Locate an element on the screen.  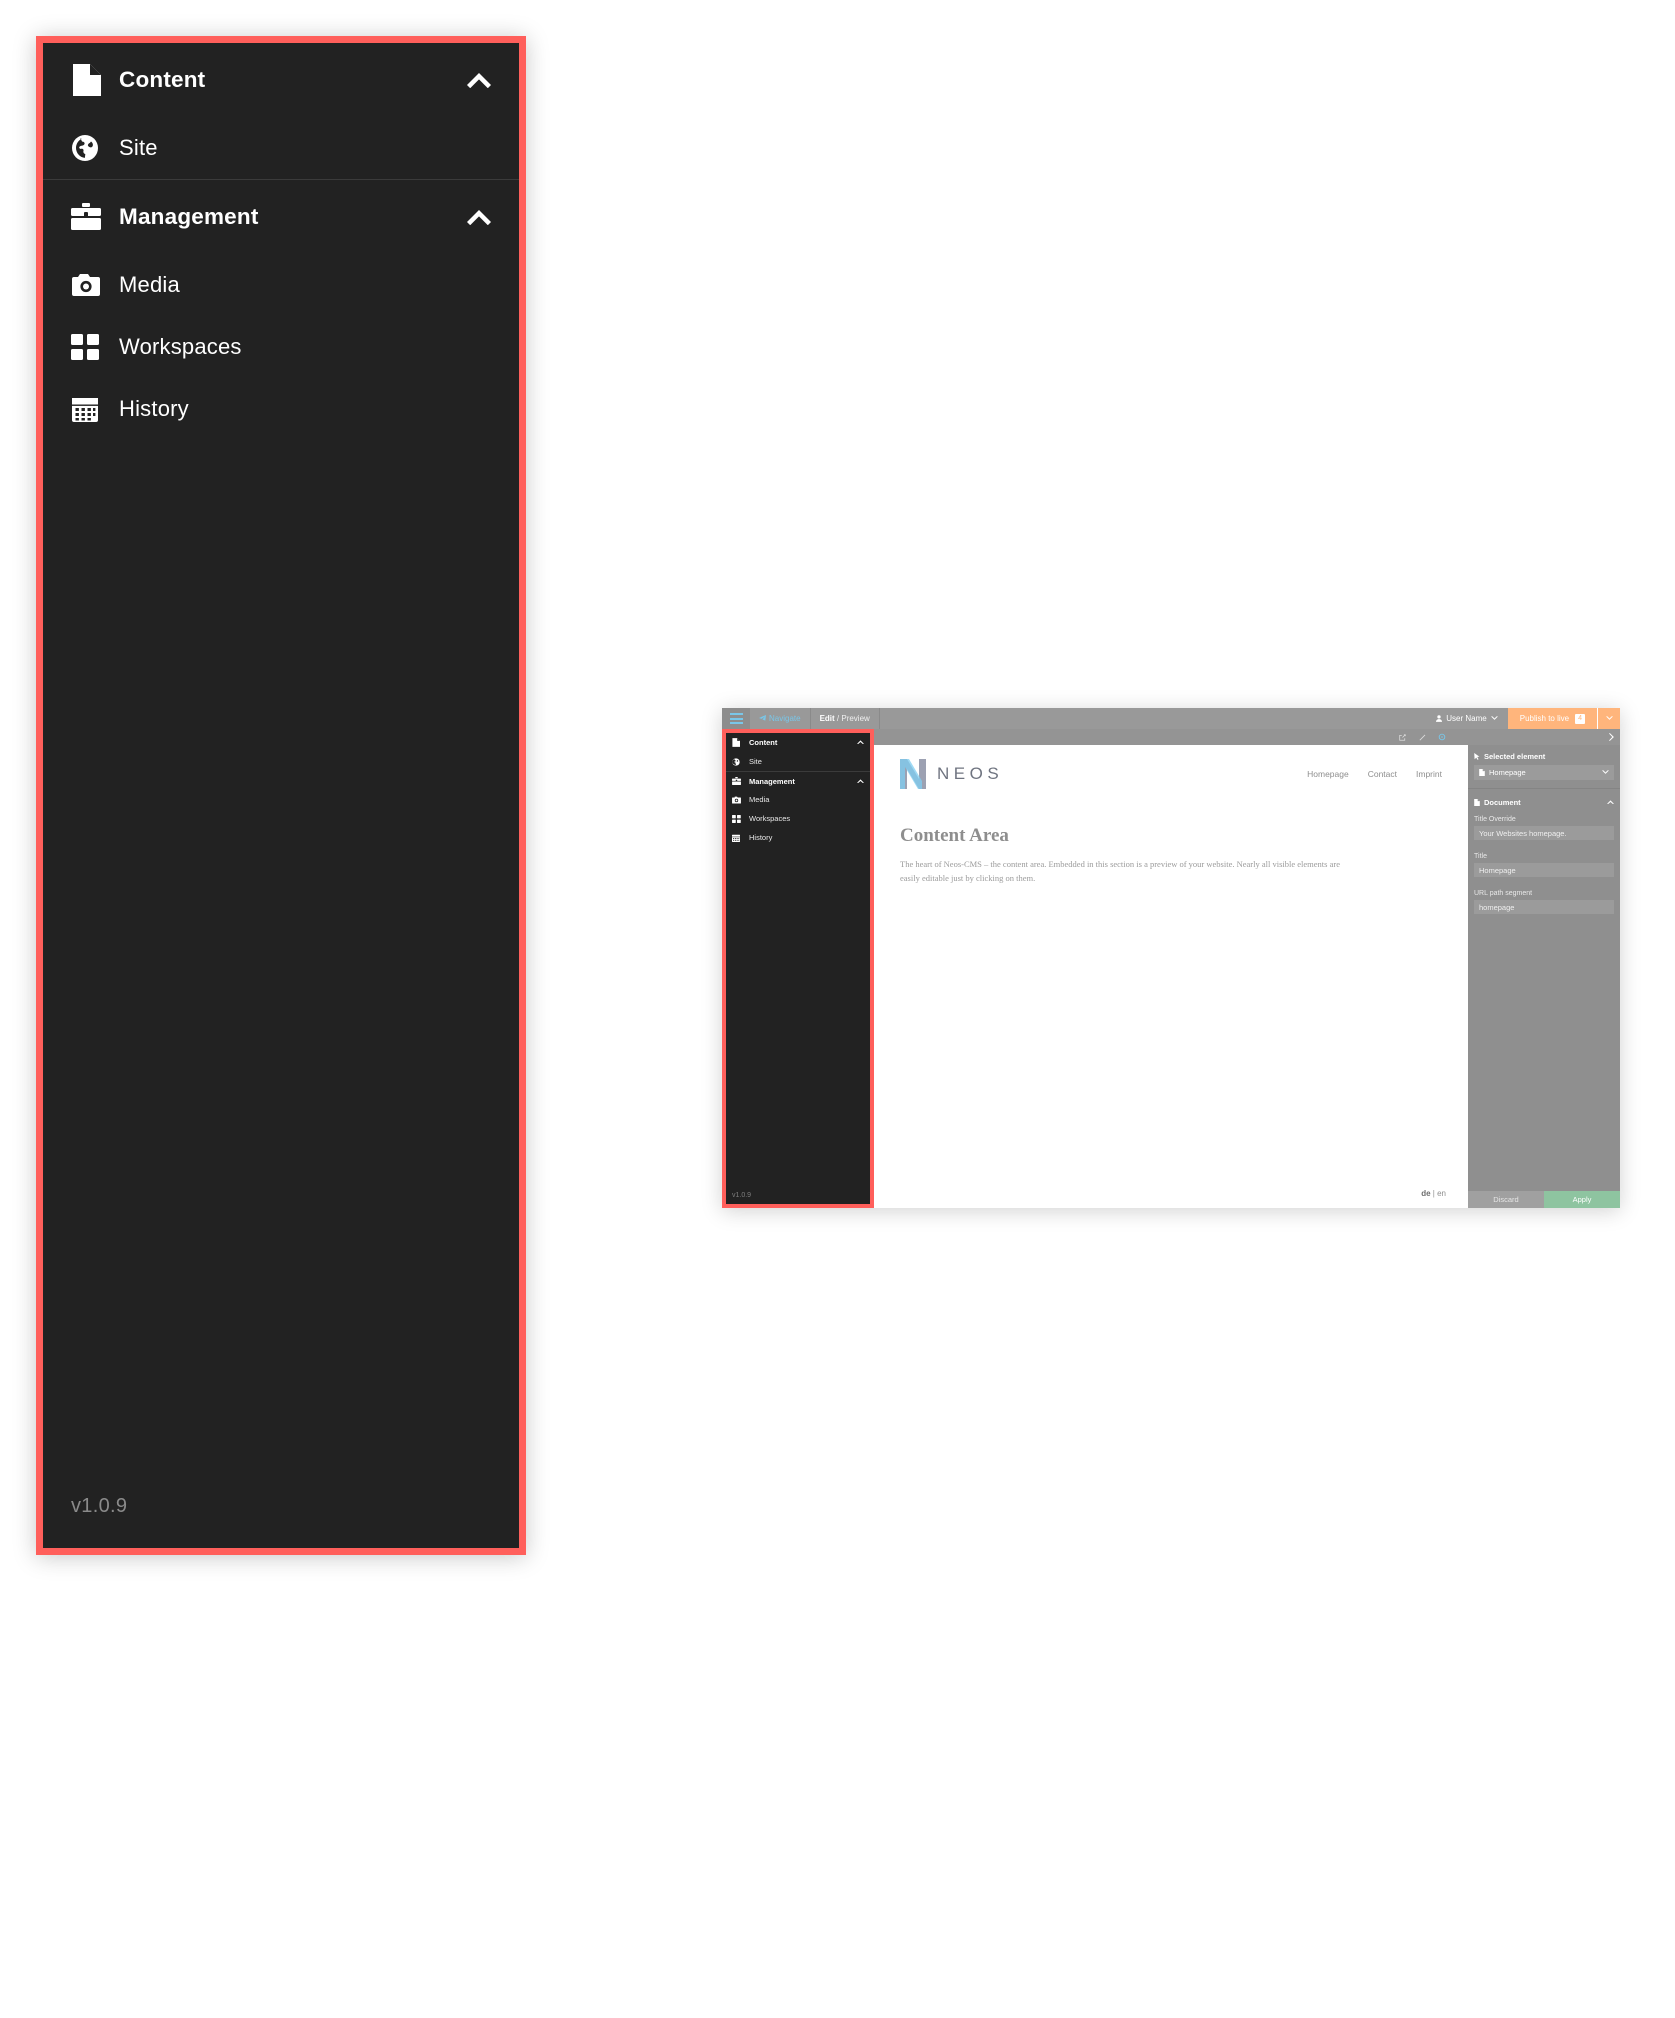
sidebar-item-label: History is located at coordinates (154, 408).